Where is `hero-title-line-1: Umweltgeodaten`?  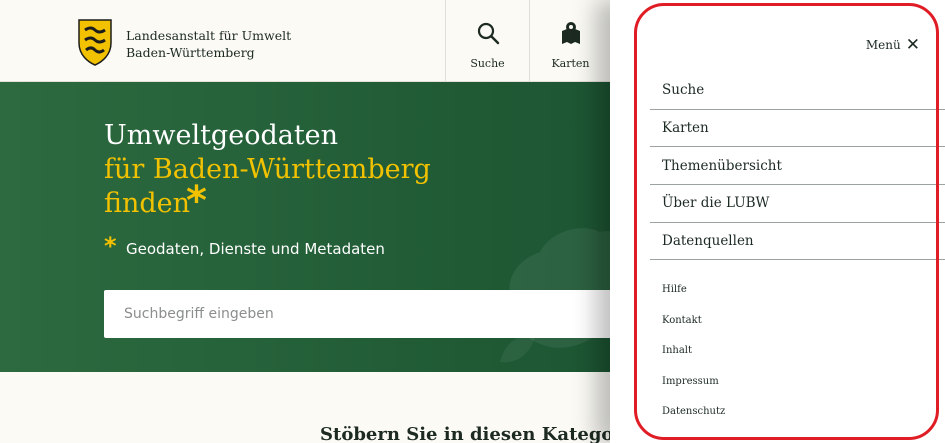 hero-title-line-1: Umweltgeodaten is located at coordinates (221, 135).